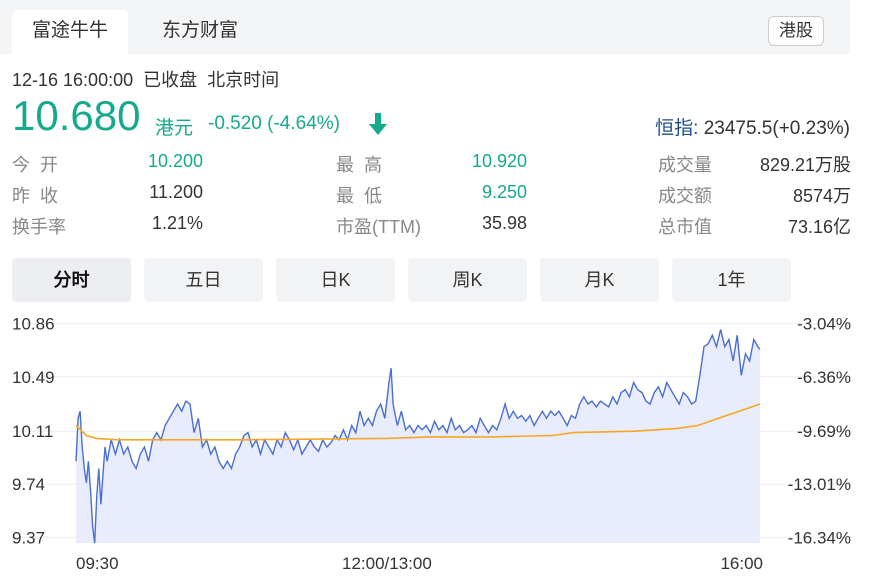 This screenshot has height=584, width=876. What do you see at coordinates (599, 280) in the screenshot?
I see `tab-monthly-k: 月K` at bounding box center [599, 280].